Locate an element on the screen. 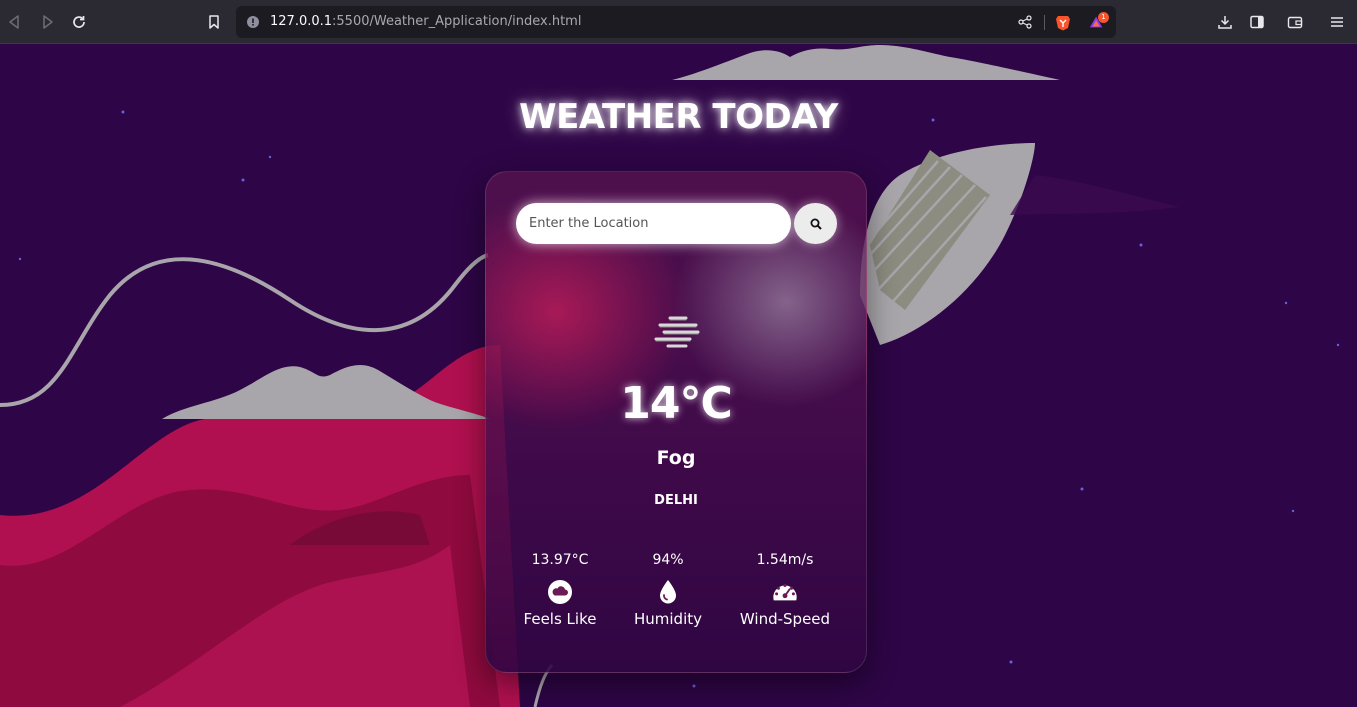 Image resolution: width=1357 pixels, height=707 pixels. wind-speed-stat: 1.54m/s Wind-Speed is located at coordinates (785, 590).